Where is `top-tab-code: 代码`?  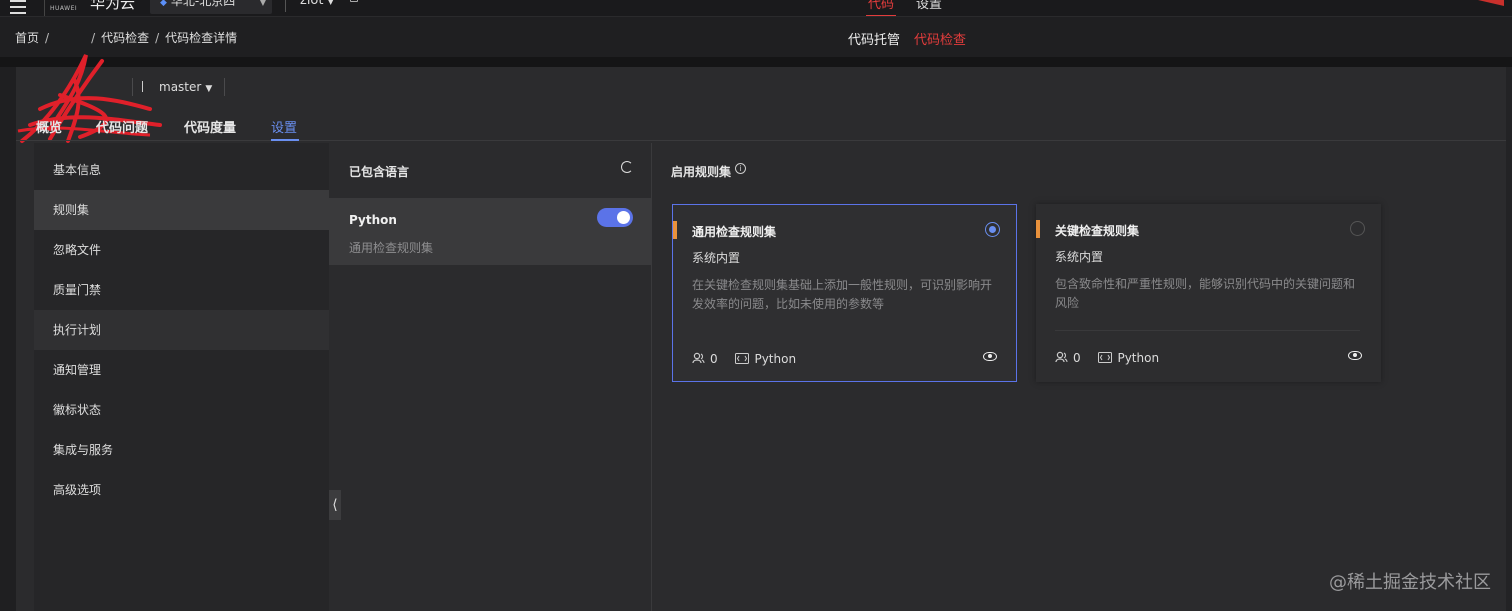 top-tab-code: 代码 is located at coordinates (881, 6).